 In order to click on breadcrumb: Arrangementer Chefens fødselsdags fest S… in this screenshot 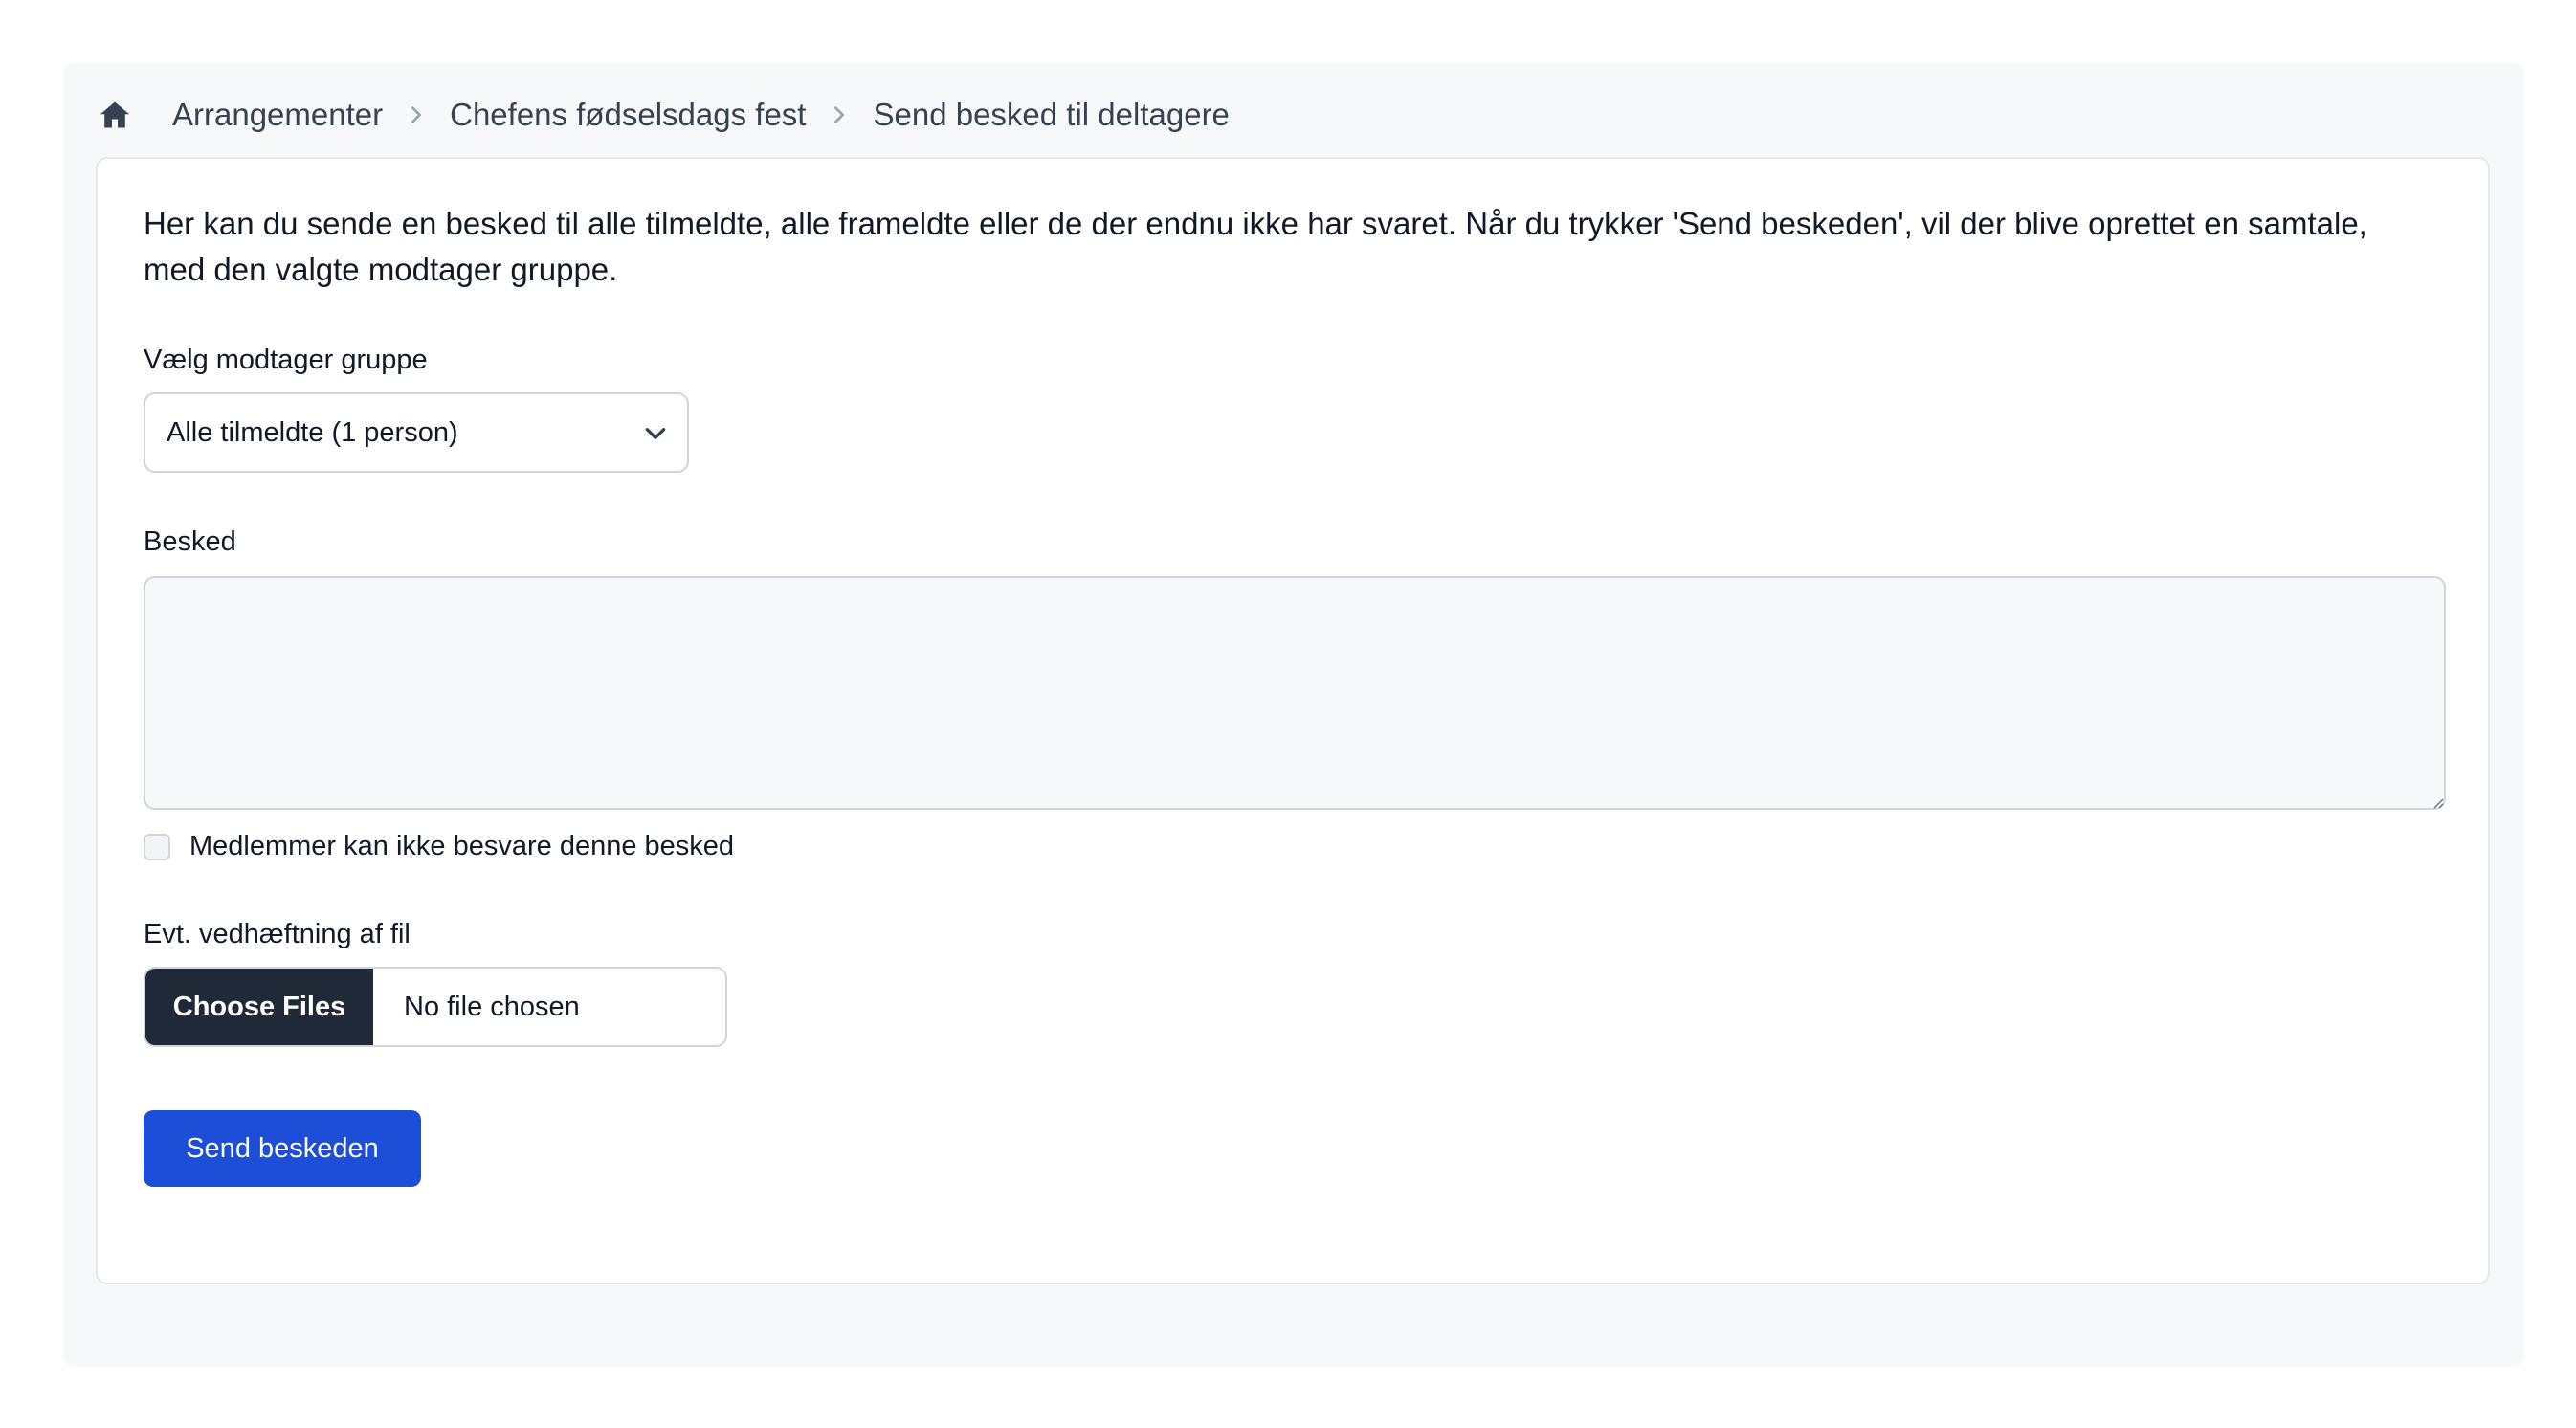, I will do `click(664, 114)`.